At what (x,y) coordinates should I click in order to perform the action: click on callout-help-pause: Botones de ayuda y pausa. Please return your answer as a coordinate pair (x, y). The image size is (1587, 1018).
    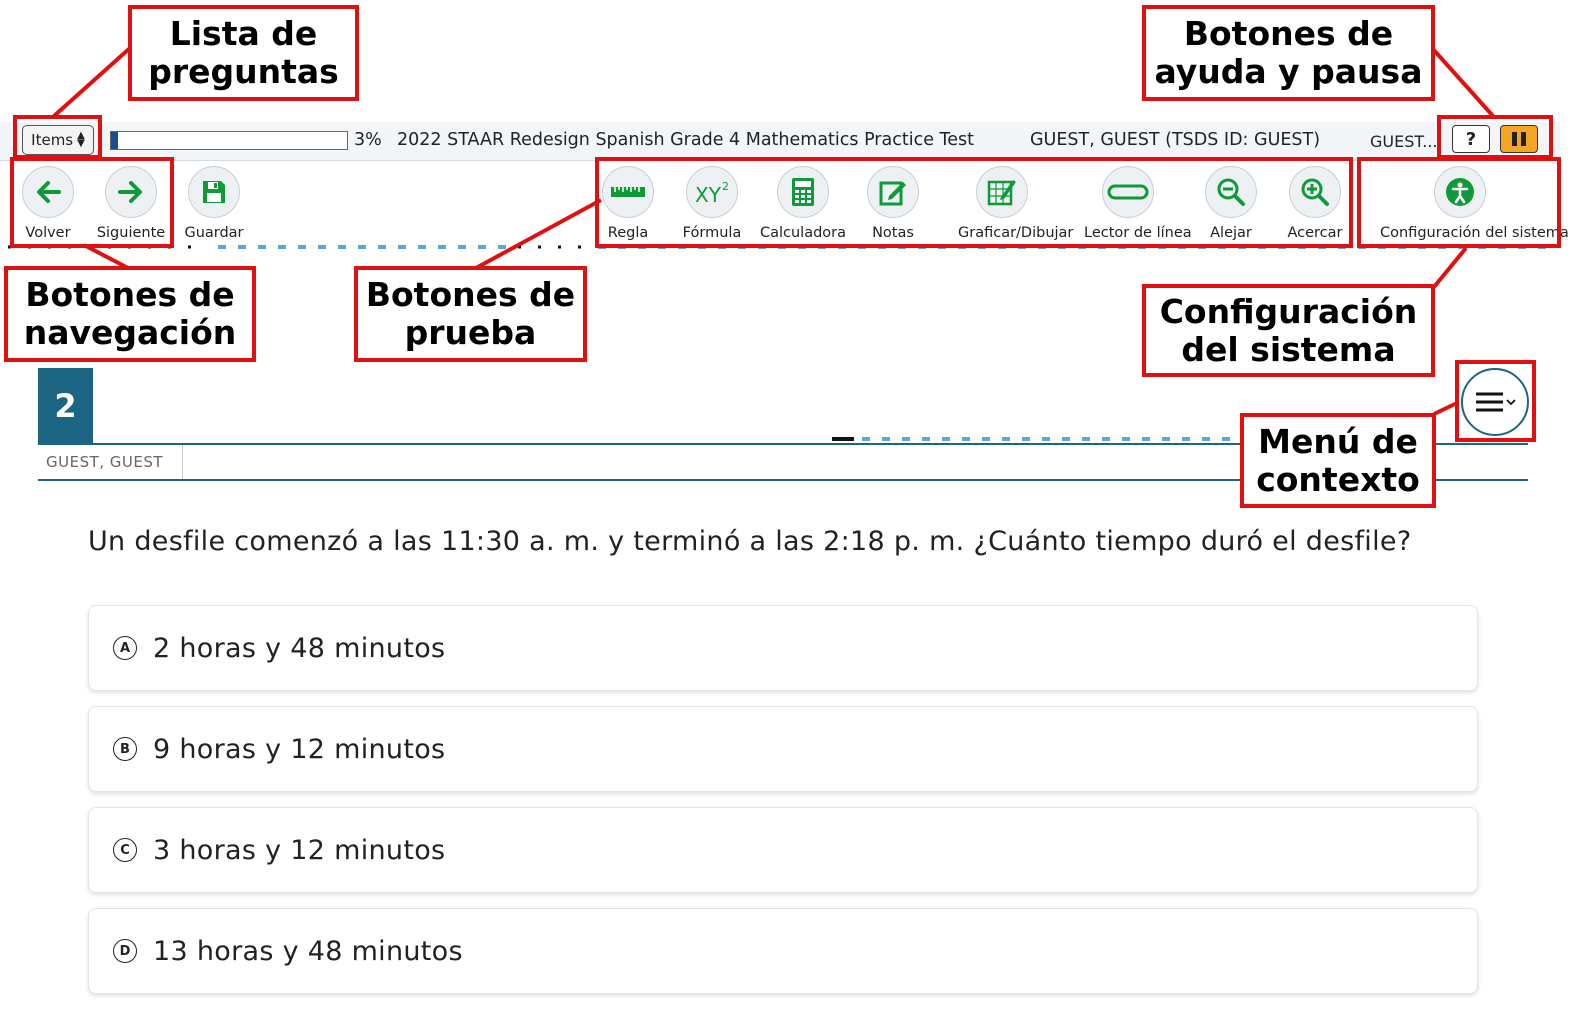
    Looking at the image, I should click on (1288, 53).